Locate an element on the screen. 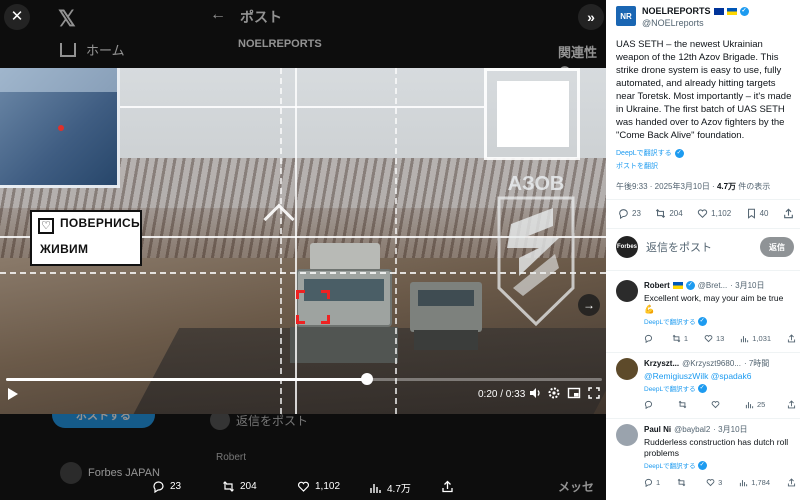  picture-in-picture-icon is located at coordinates (574, 393).